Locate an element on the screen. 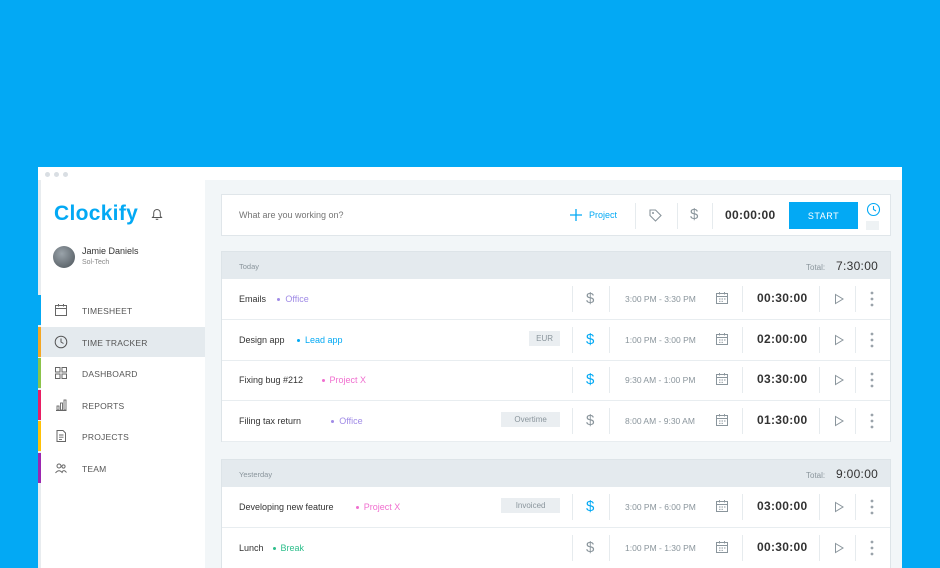 The image size is (940, 568). start-button: START is located at coordinates (823, 215).